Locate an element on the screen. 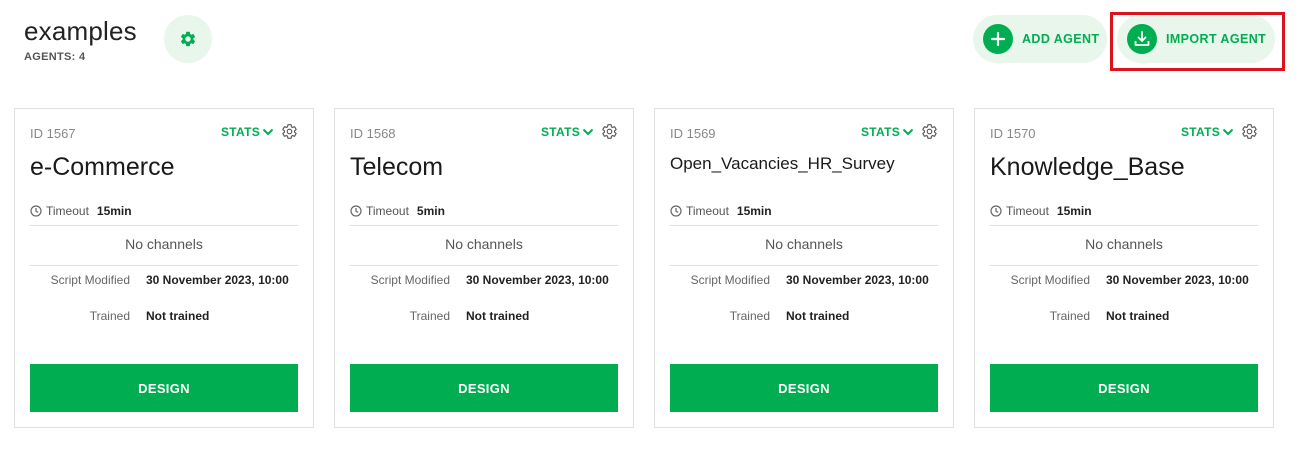 This screenshot has width=1299, height=456. add-agent-button: ADD AGENT is located at coordinates (1040, 39).